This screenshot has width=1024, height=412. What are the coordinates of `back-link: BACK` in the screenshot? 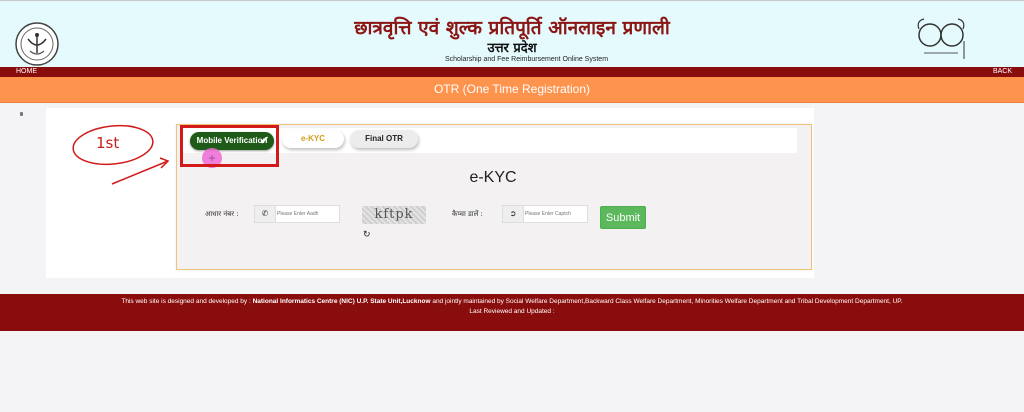 It's located at (1002, 71).